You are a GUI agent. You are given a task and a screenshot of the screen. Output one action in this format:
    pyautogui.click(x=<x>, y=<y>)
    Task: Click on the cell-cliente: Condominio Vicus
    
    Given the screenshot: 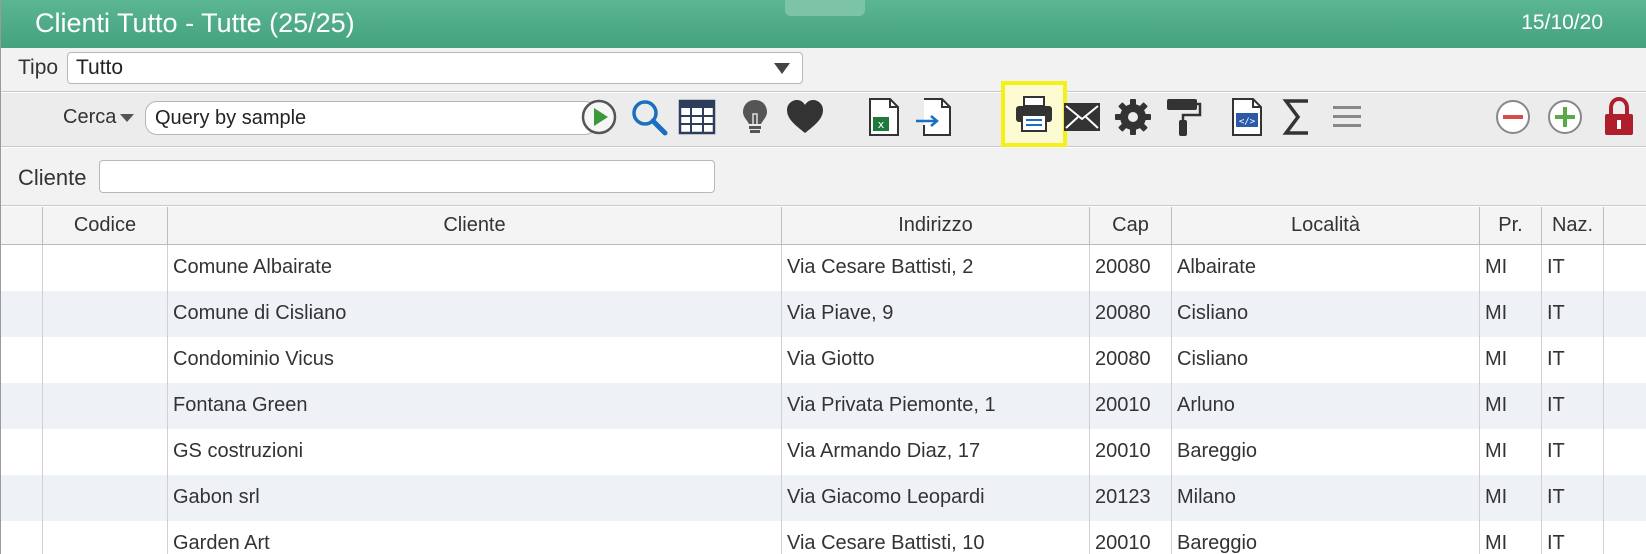 What is the action you would take?
    pyautogui.click(x=475, y=360)
    